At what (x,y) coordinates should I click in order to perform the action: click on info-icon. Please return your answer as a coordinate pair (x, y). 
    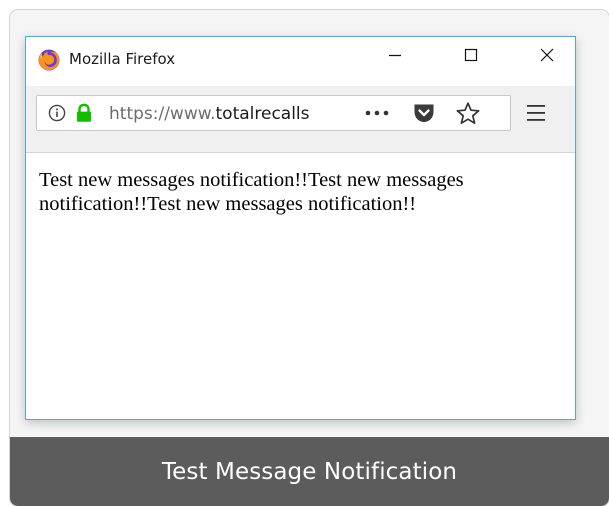
    Looking at the image, I should click on (57, 113).